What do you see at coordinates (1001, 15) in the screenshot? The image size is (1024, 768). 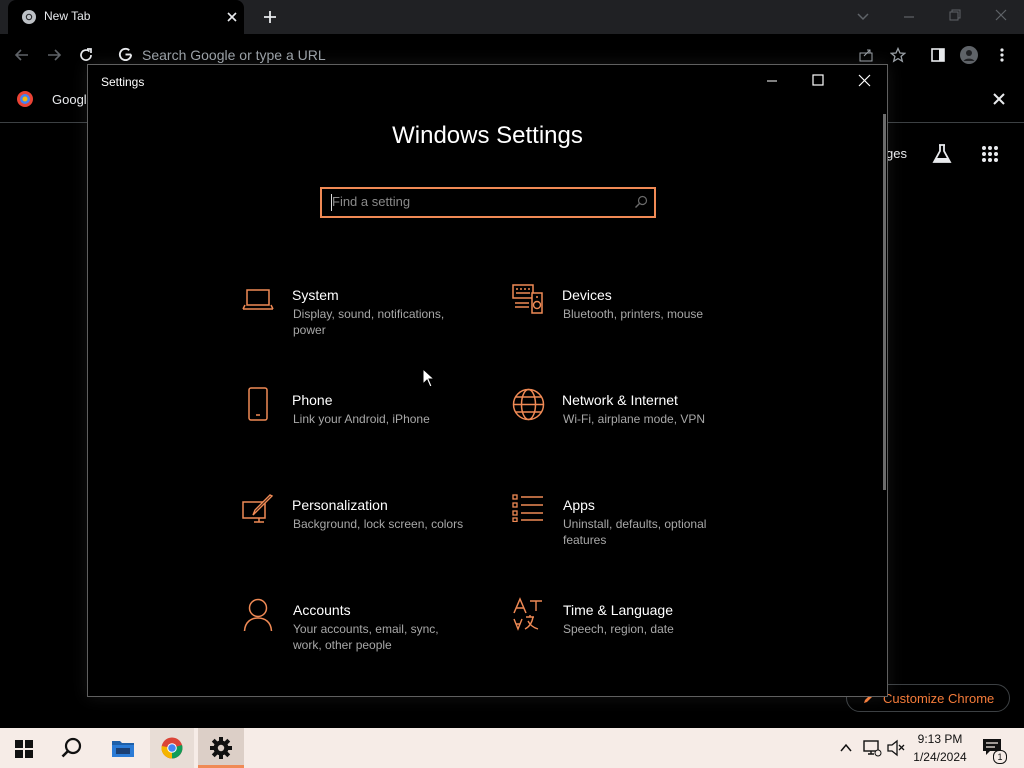 I see `close-chrome-icon` at bounding box center [1001, 15].